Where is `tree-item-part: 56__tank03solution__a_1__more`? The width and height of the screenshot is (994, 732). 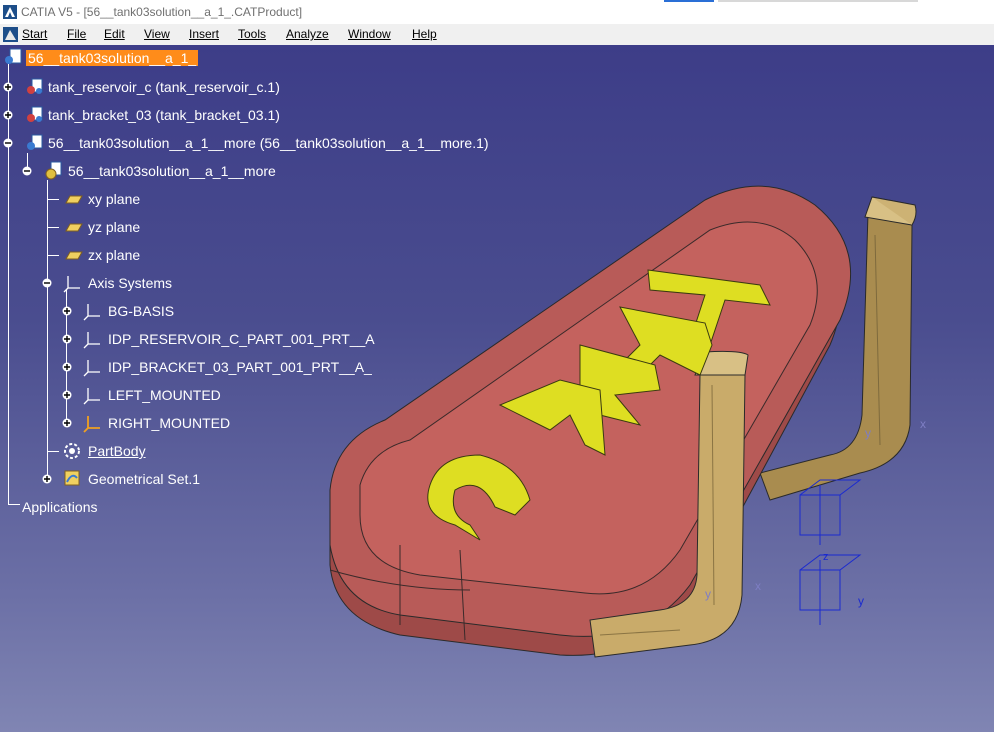
tree-item-part: 56__tank03solution__a_1__more is located at coordinates (172, 171).